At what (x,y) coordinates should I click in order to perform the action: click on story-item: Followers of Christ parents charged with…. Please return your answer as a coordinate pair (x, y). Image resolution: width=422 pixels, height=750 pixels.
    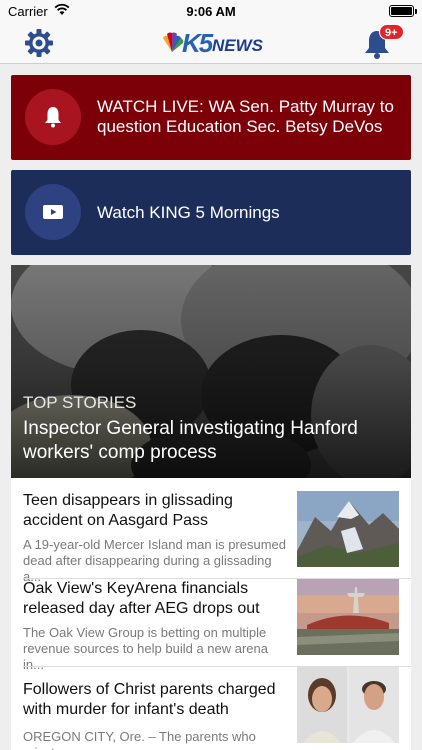
    Looking at the image, I should click on (211, 708).